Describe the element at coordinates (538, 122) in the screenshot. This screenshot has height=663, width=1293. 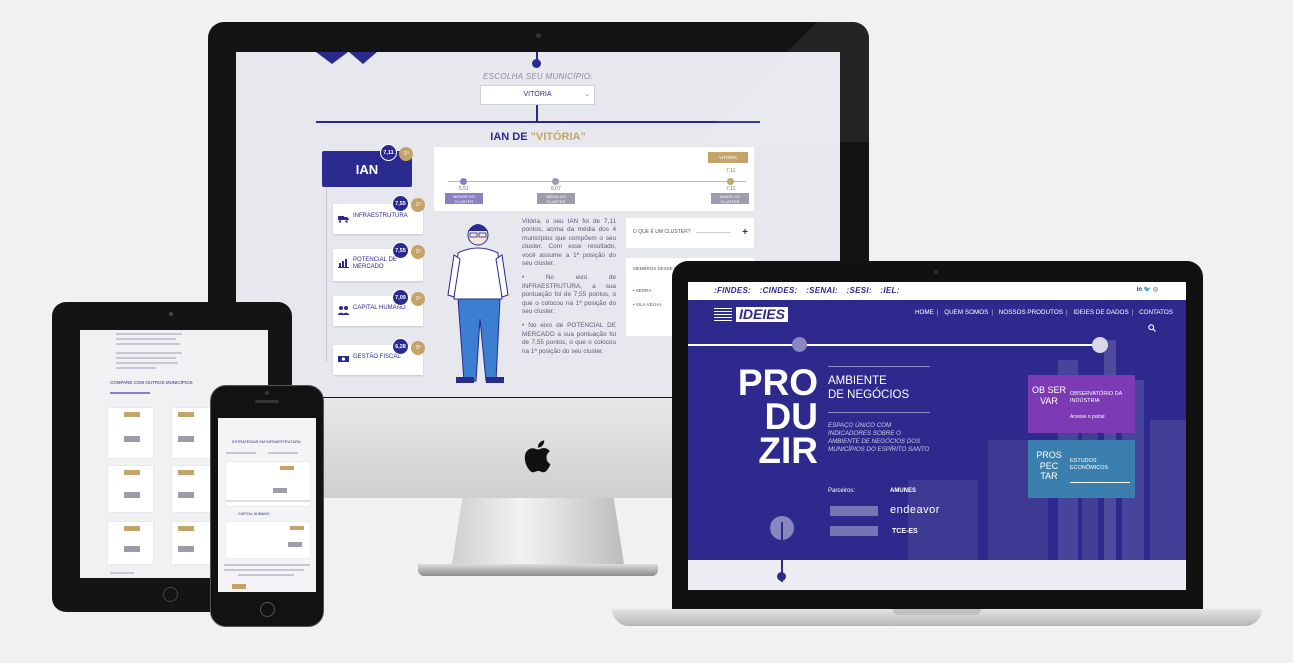
I see `section-divider` at that location.